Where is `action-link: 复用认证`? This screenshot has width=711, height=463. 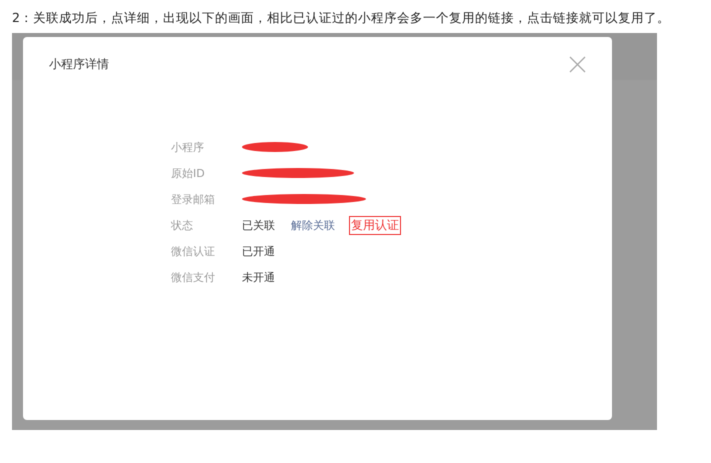
action-link: 复用认证 is located at coordinates (375, 225).